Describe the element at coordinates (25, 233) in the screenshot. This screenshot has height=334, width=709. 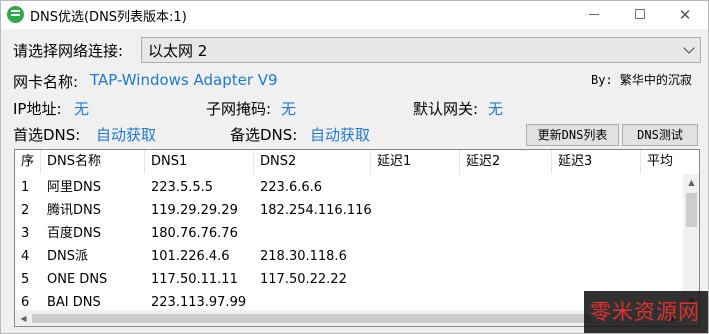
I see `row-index: 3` at that location.